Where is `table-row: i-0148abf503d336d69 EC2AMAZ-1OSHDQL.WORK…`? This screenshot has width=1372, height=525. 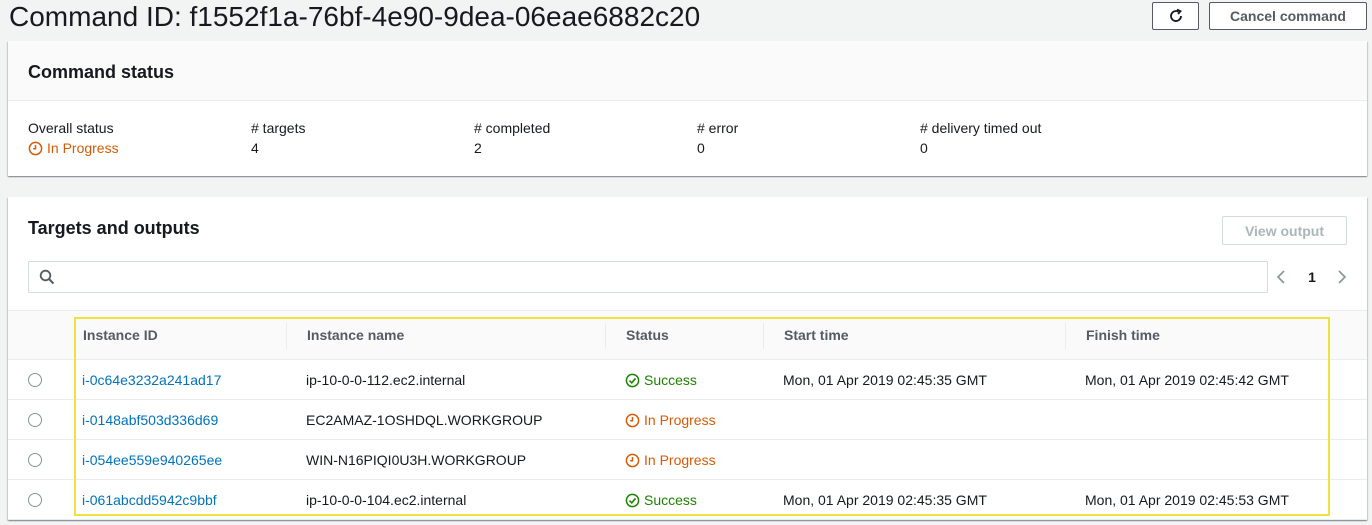
table-row: i-0148abf503d336d69 EC2AMAZ-1OSHDQL.WORK… is located at coordinates (687, 420).